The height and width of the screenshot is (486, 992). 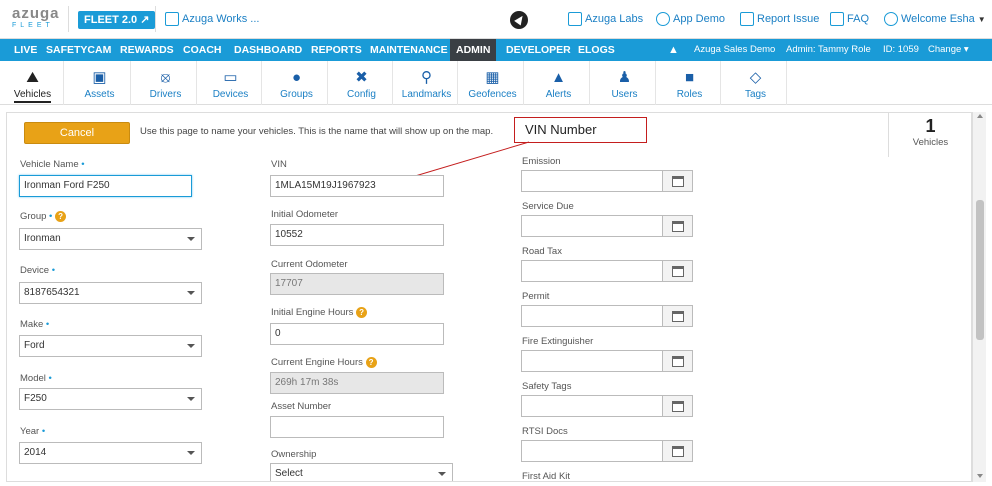 What do you see at coordinates (980, 116) in the screenshot?
I see `scroll-up-icon` at bounding box center [980, 116].